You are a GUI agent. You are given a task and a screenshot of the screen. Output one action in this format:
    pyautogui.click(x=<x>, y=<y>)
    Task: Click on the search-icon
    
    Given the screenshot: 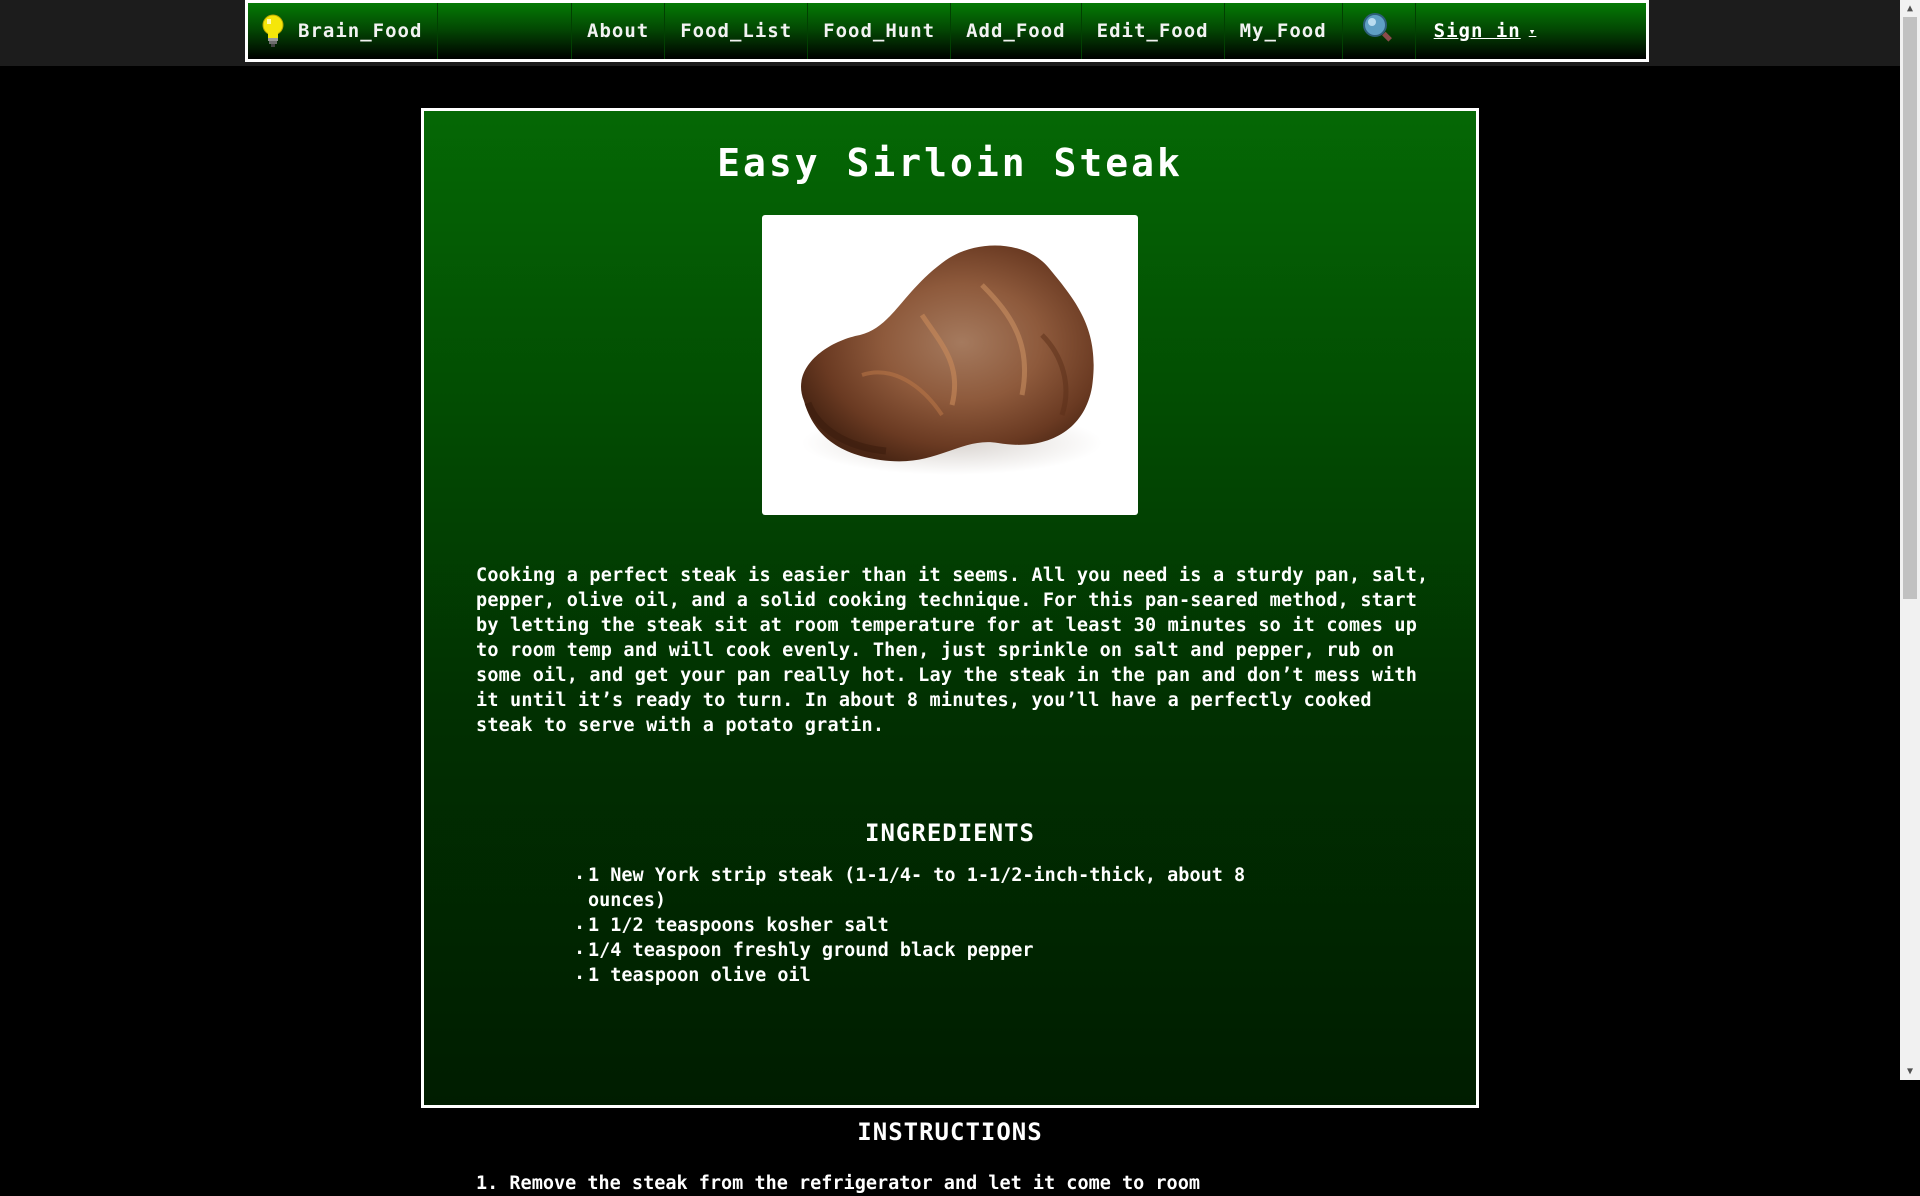 What is the action you would take?
    pyautogui.click(x=1379, y=31)
    